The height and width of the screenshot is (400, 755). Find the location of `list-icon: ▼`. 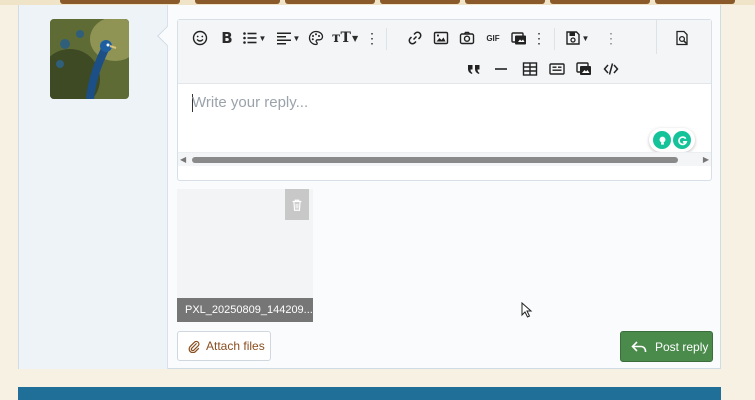

list-icon: ▼ is located at coordinates (254, 38).